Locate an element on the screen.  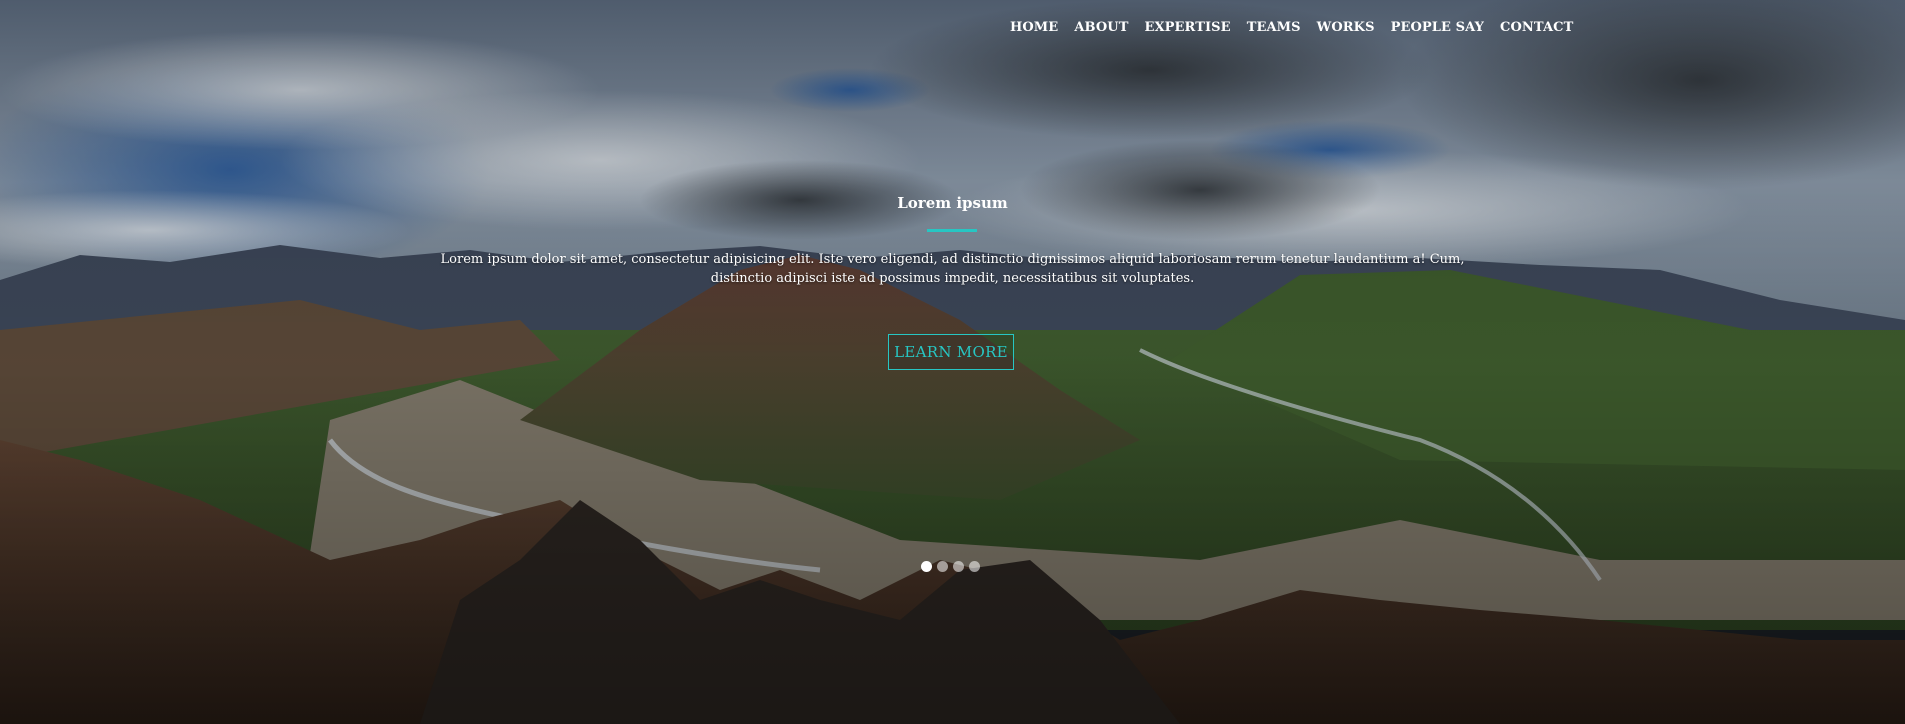
slider-pagination is located at coordinates (950, 566).